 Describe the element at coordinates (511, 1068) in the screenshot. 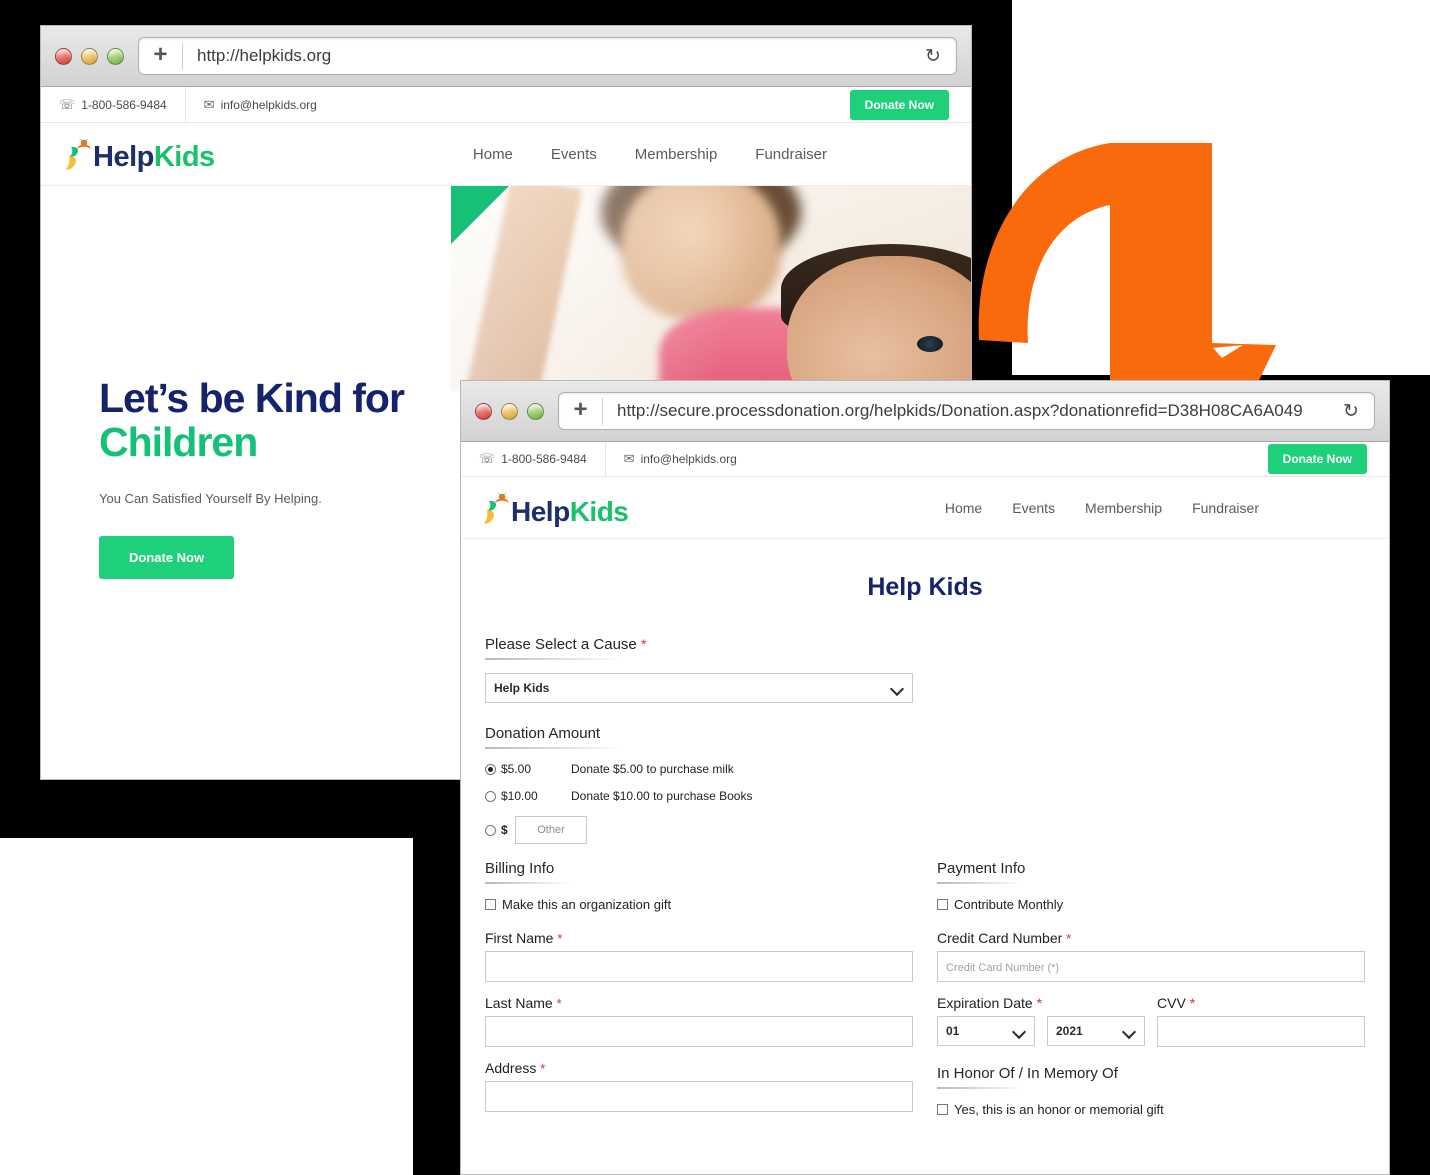

I see `address-label-text: Address` at that location.